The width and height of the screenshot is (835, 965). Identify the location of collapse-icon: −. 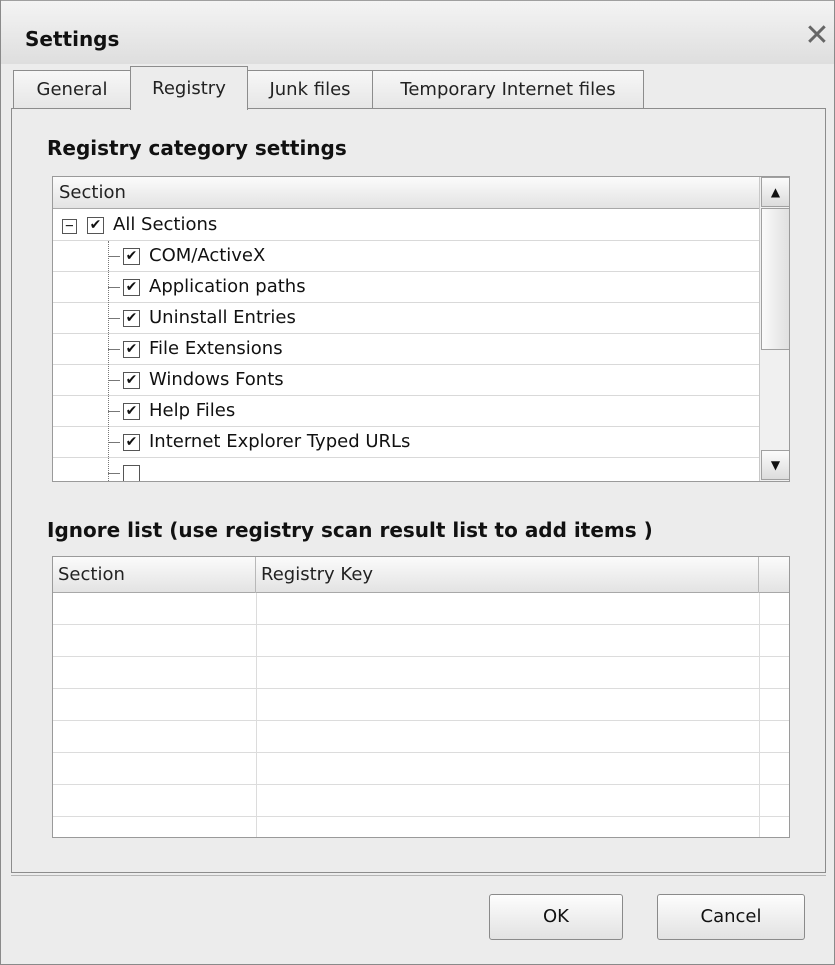
(69, 226).